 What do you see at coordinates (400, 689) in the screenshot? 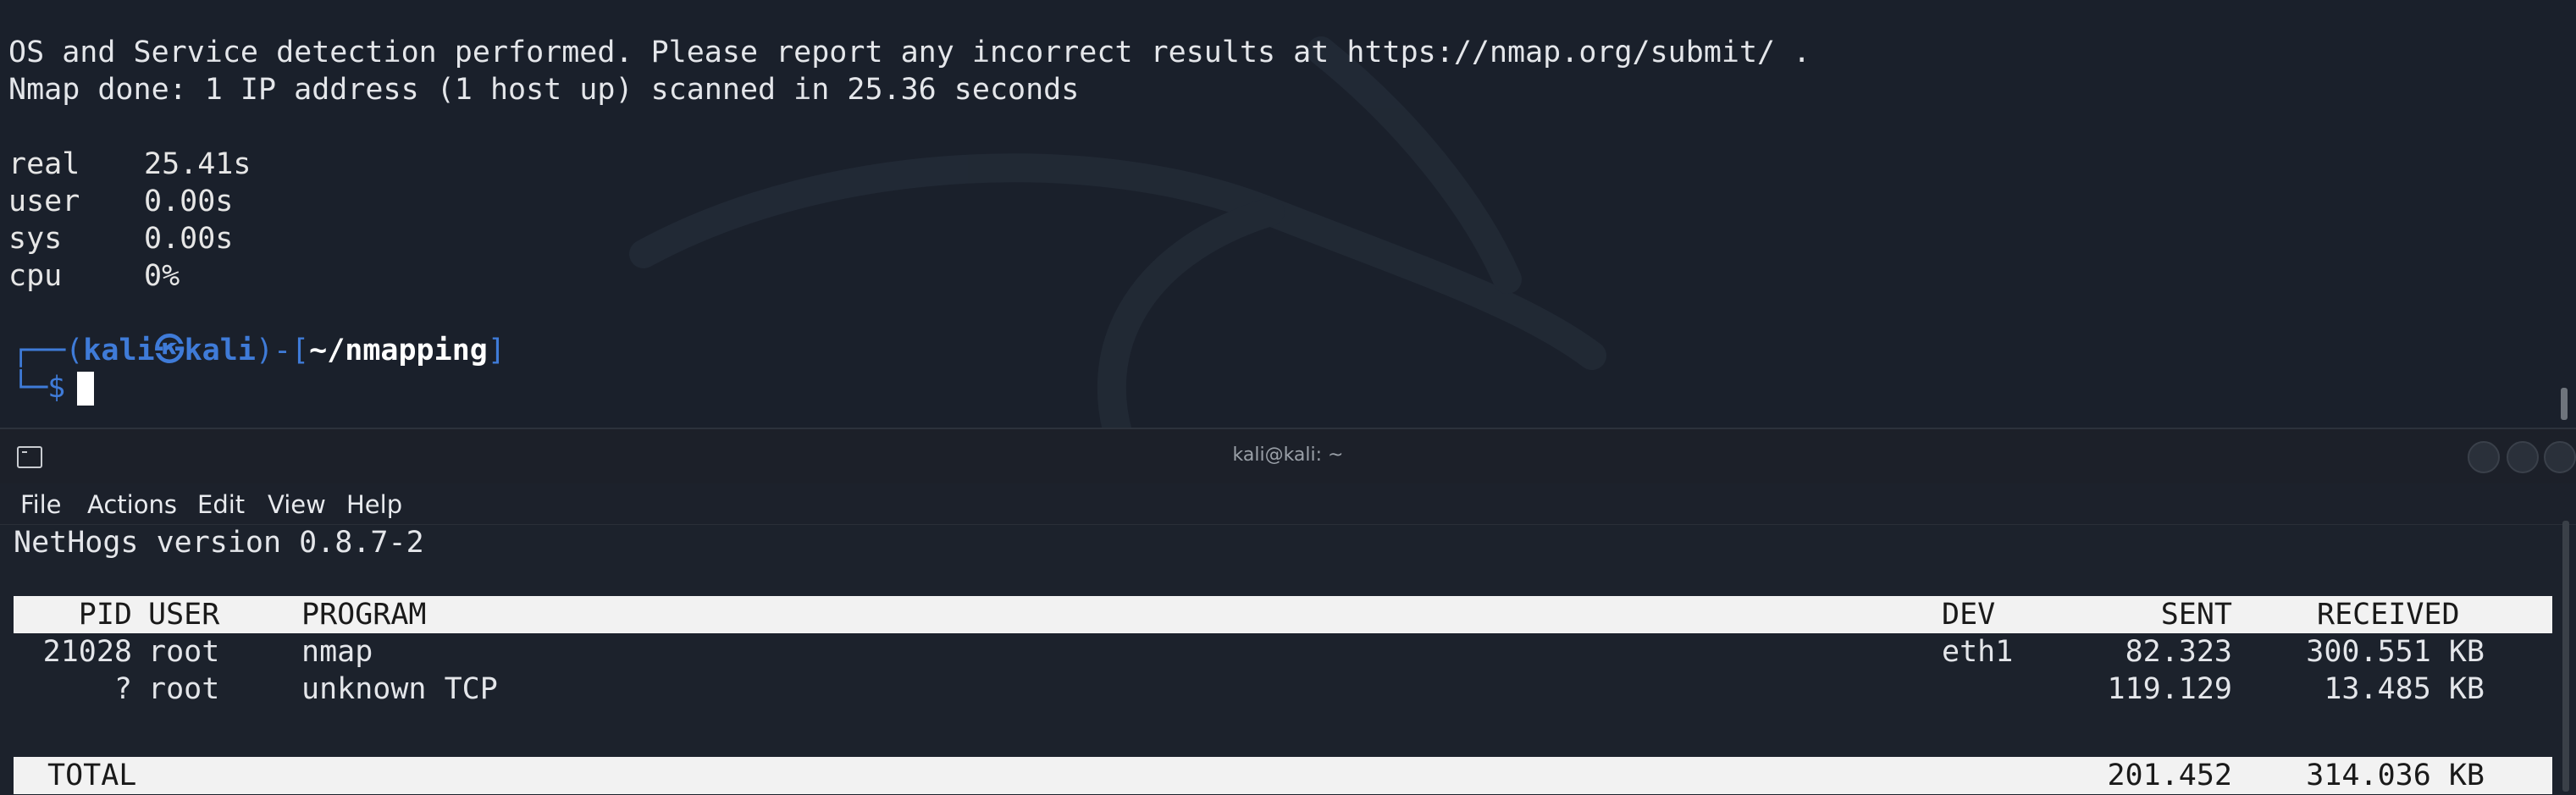
I see `row-program: unknown TCP` at bounding box center [400, 689].